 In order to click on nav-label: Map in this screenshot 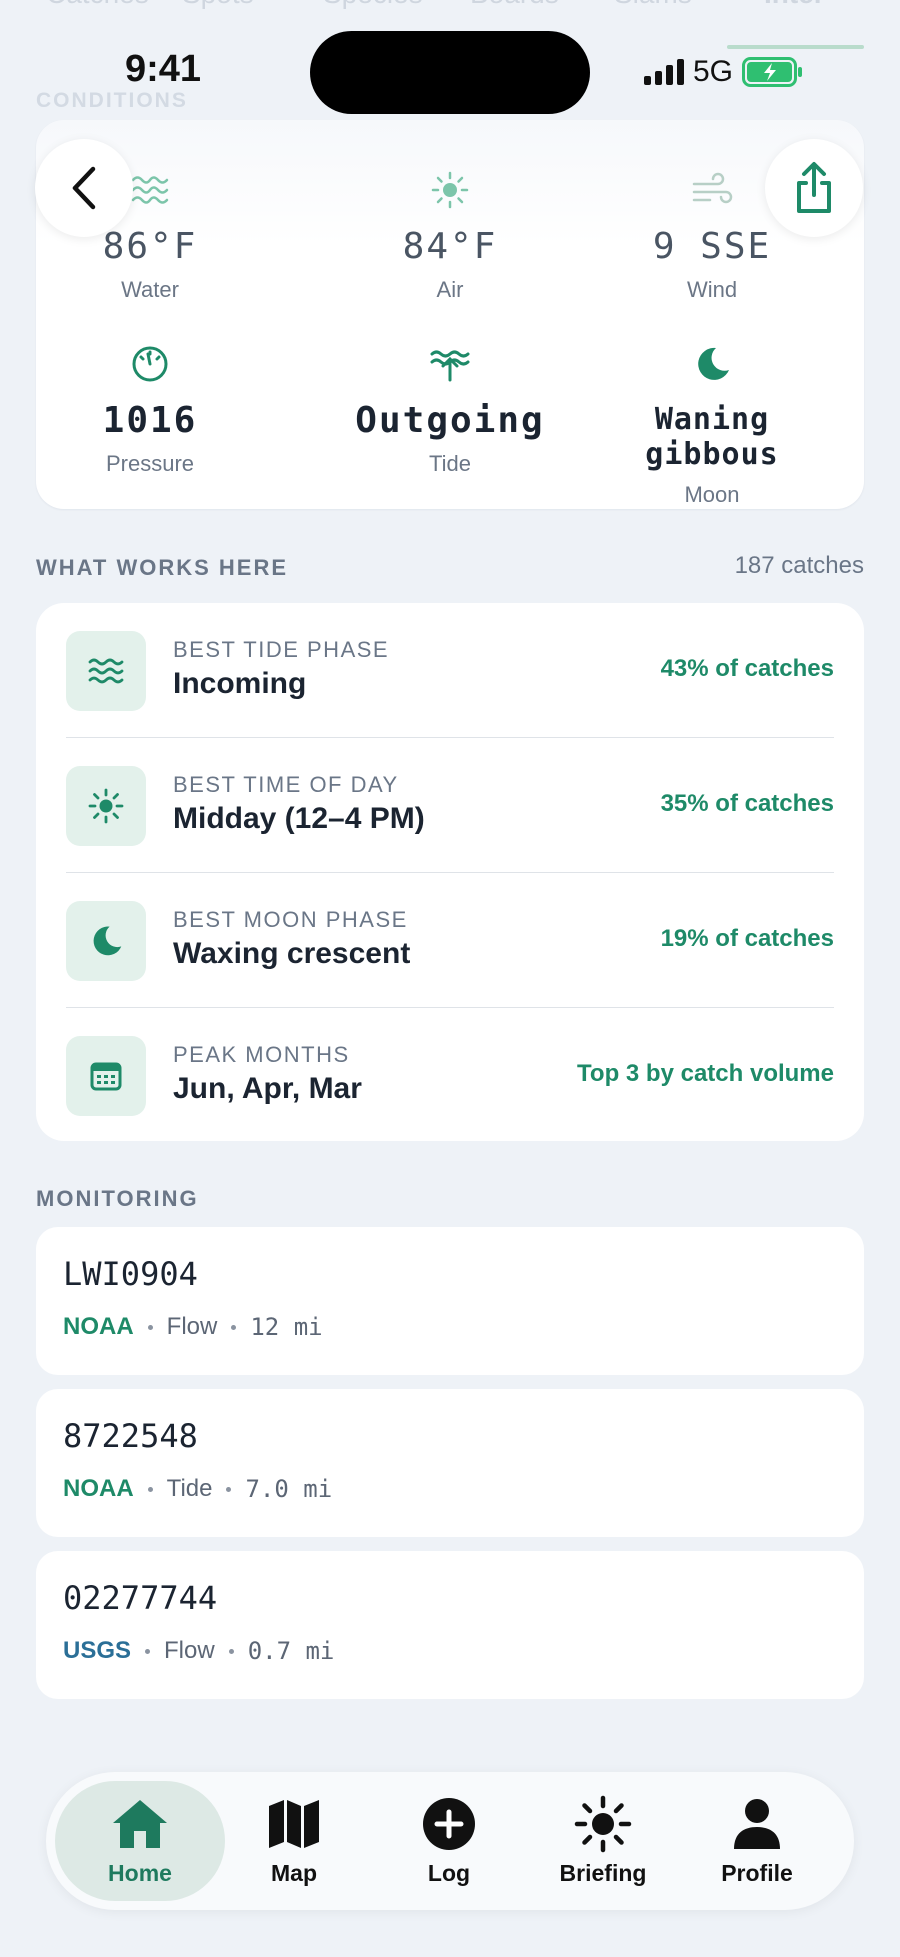, I will do `click(294, 1873)`.